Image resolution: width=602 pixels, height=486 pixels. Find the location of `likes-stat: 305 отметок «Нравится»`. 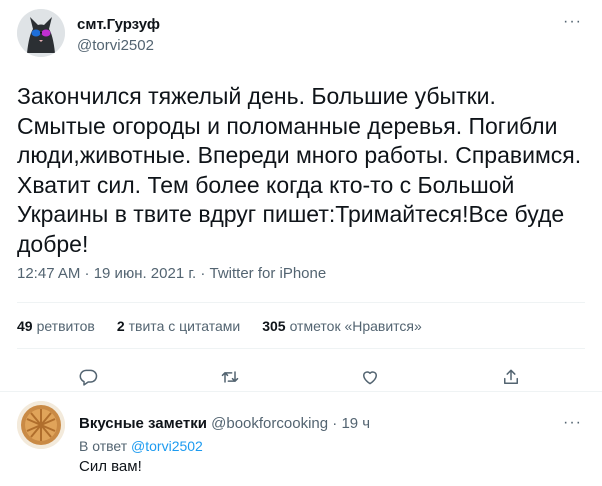

likes-stat: 305 отметок «Нравится» is located at coordinates (342, 326).